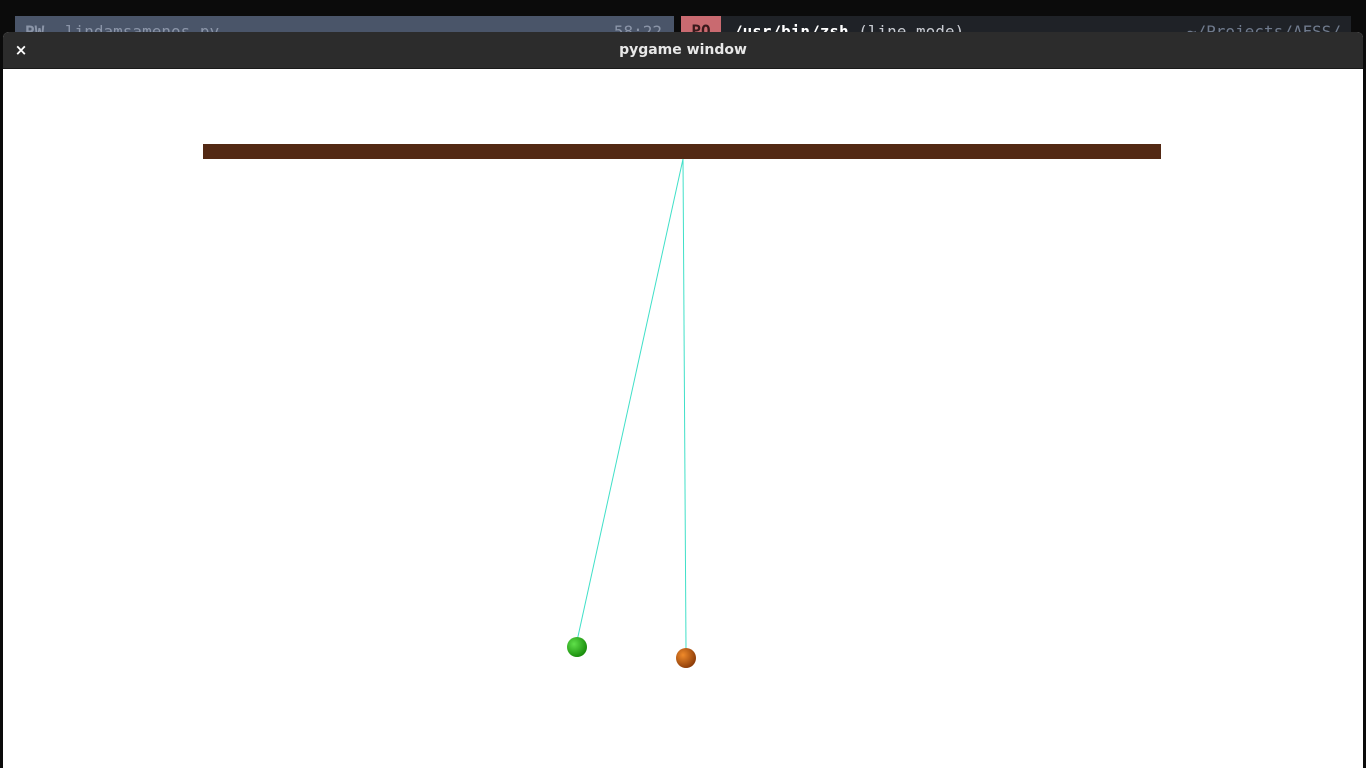 The image size is (1366, 768). I want to click on window-titlebar: × pygame window, so click(683, 50).